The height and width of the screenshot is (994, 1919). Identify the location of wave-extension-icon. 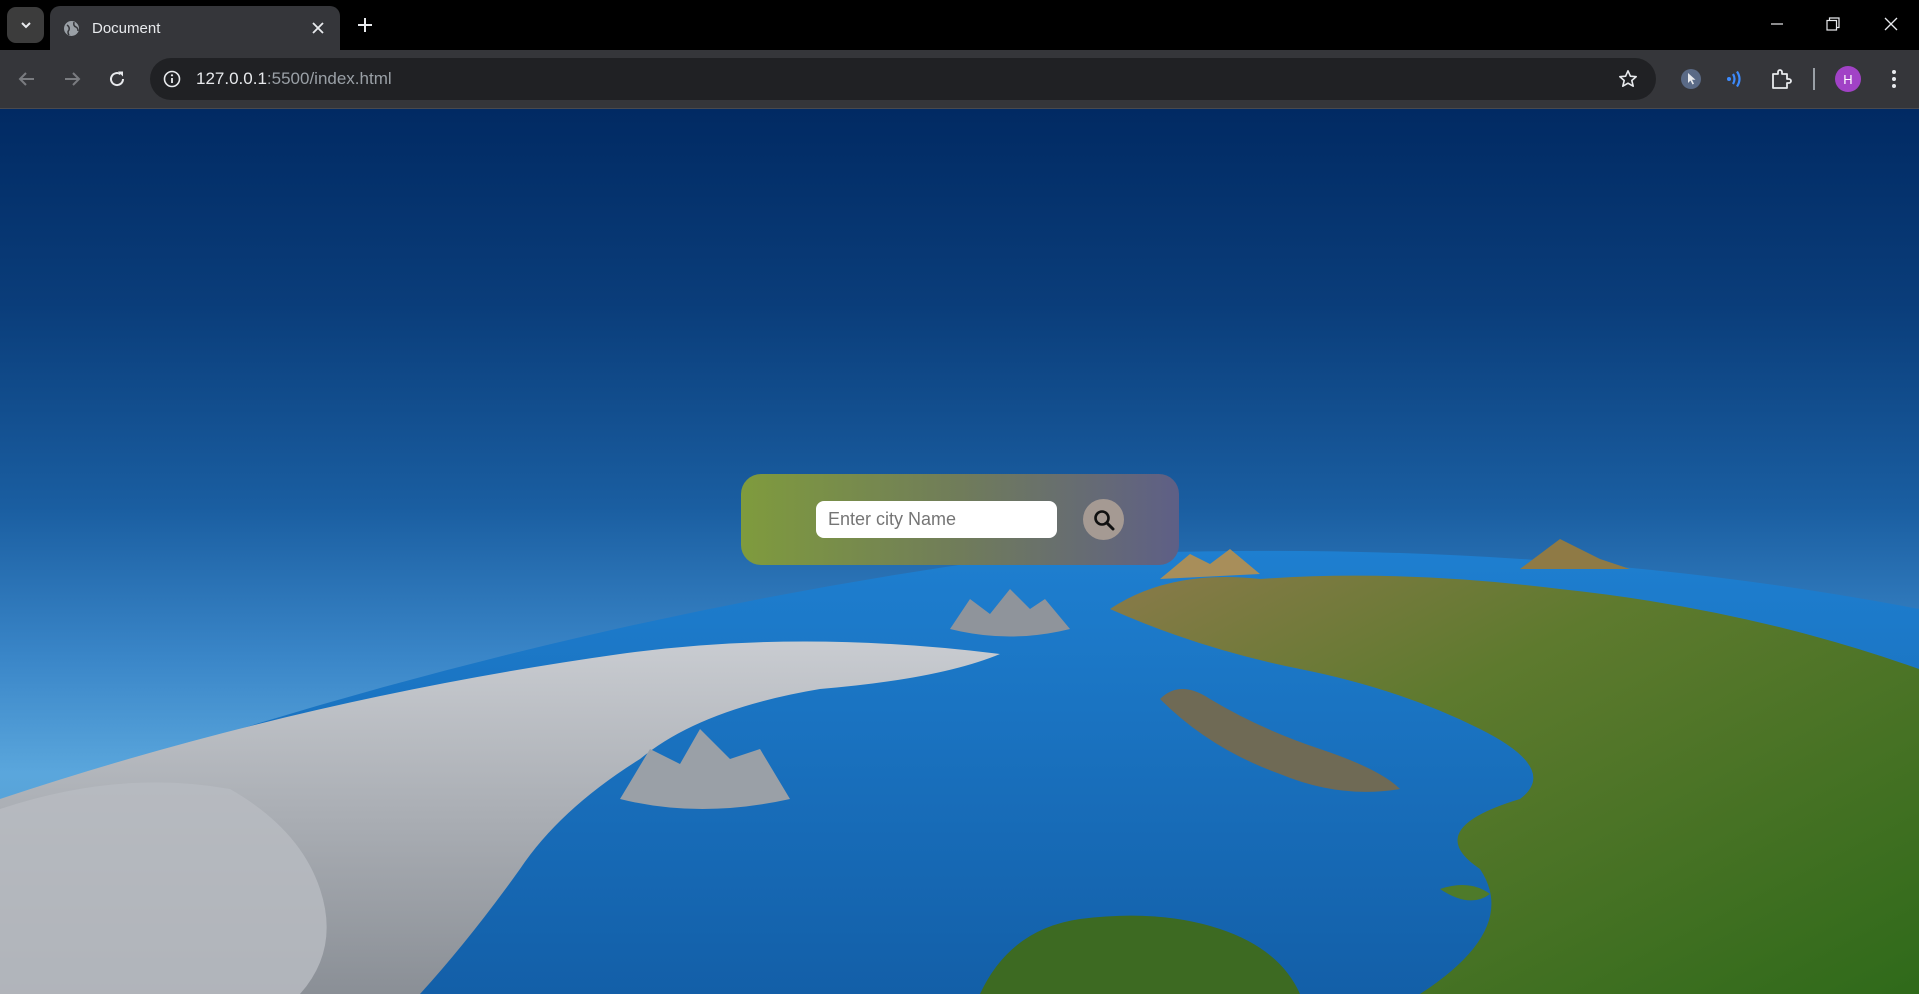
(1735, 79).